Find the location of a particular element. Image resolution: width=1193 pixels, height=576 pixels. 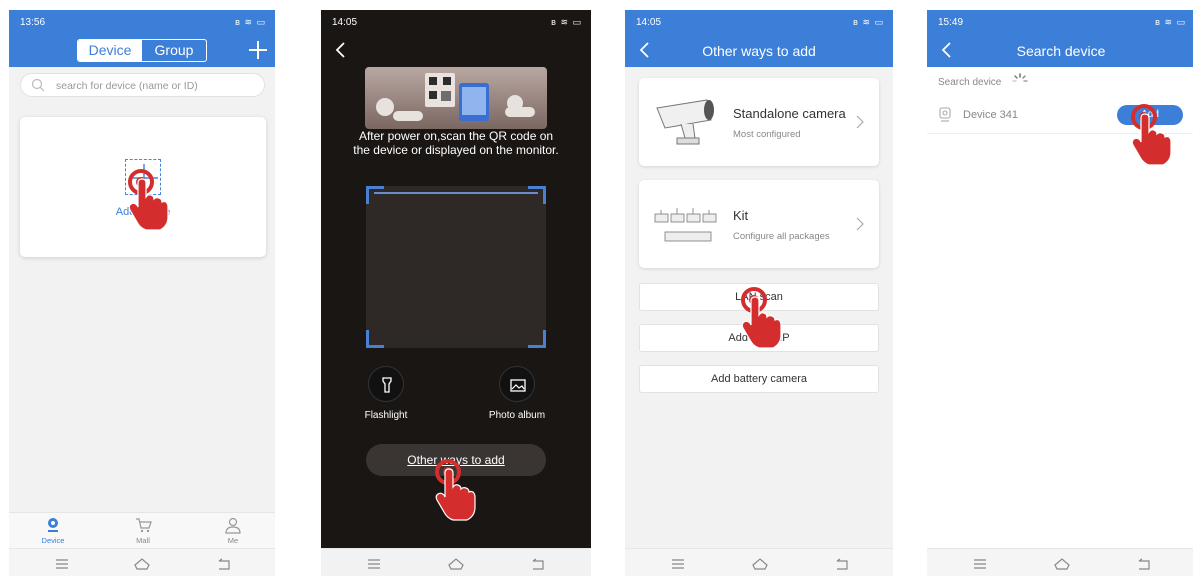

app-header: 15:49 ʙ ≋ ▭ Search device is located at coordinates (1060, 38).